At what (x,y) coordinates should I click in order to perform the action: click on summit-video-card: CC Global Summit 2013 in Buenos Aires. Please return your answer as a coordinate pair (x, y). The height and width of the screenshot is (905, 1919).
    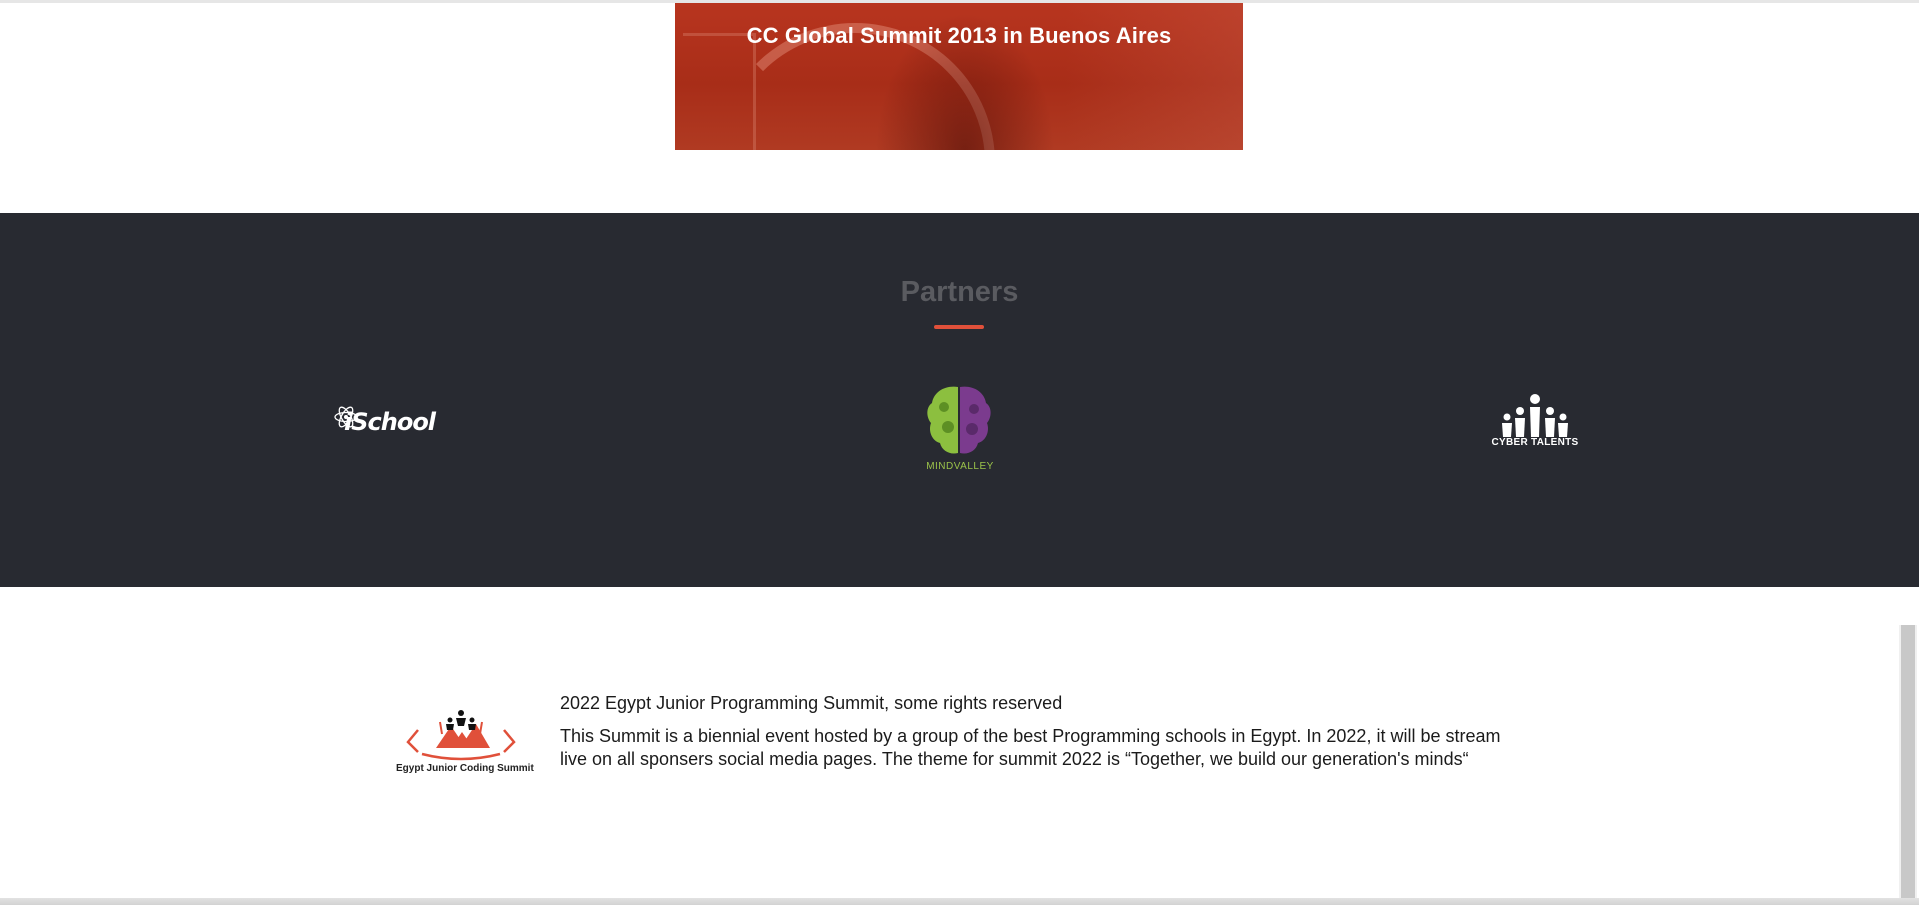
    Looking at the image, I should click on (959, 76).